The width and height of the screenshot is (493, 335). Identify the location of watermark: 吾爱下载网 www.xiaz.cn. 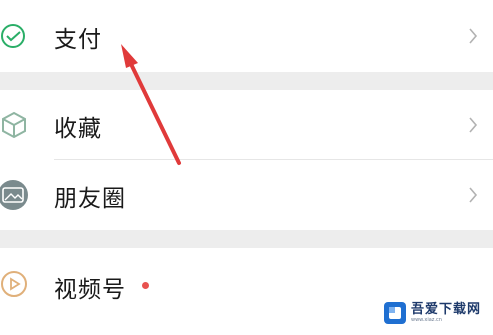
(431, 313).